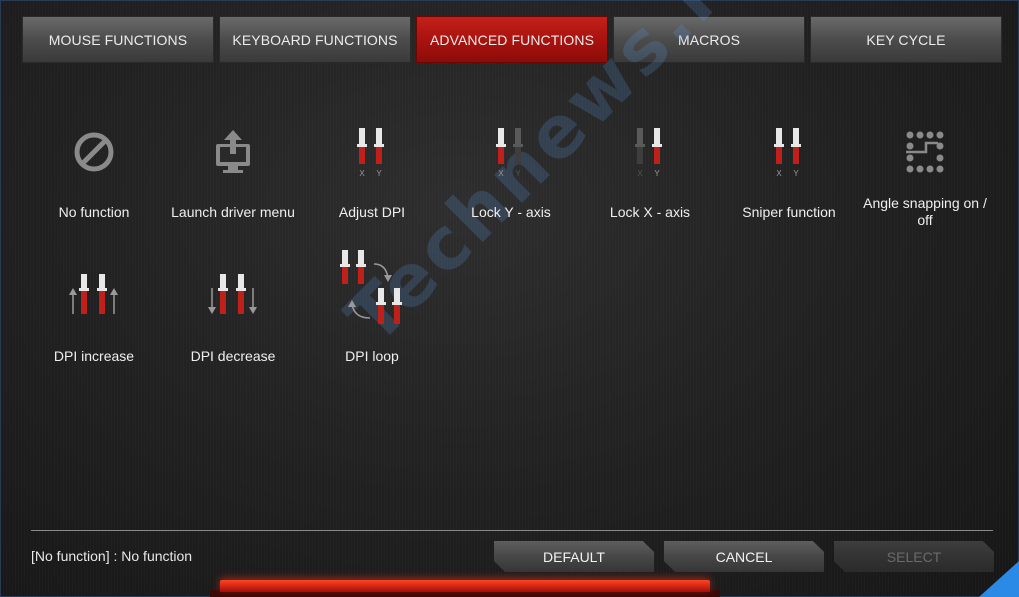 The width and height of the screenshot is (1019, 597). I want to click on function-dpi-increase: DPI increase, so click(94, 321).